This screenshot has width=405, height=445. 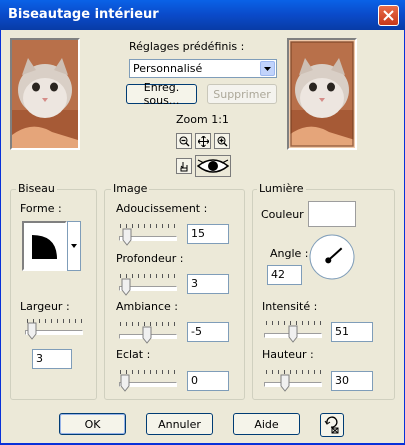 What do you see at coordinates (289, 253) in the screenshot?
I see `angle-label: Angle :` at bounding box center [289, 253].